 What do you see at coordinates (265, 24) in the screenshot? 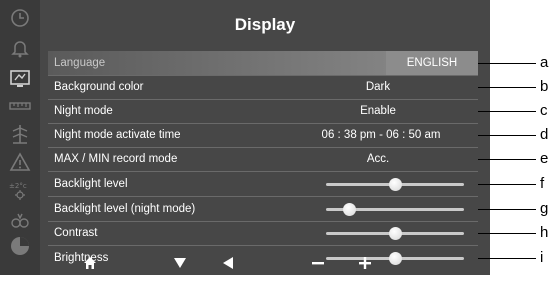
I see `page-title: Display` at bounding box center [265, 24].